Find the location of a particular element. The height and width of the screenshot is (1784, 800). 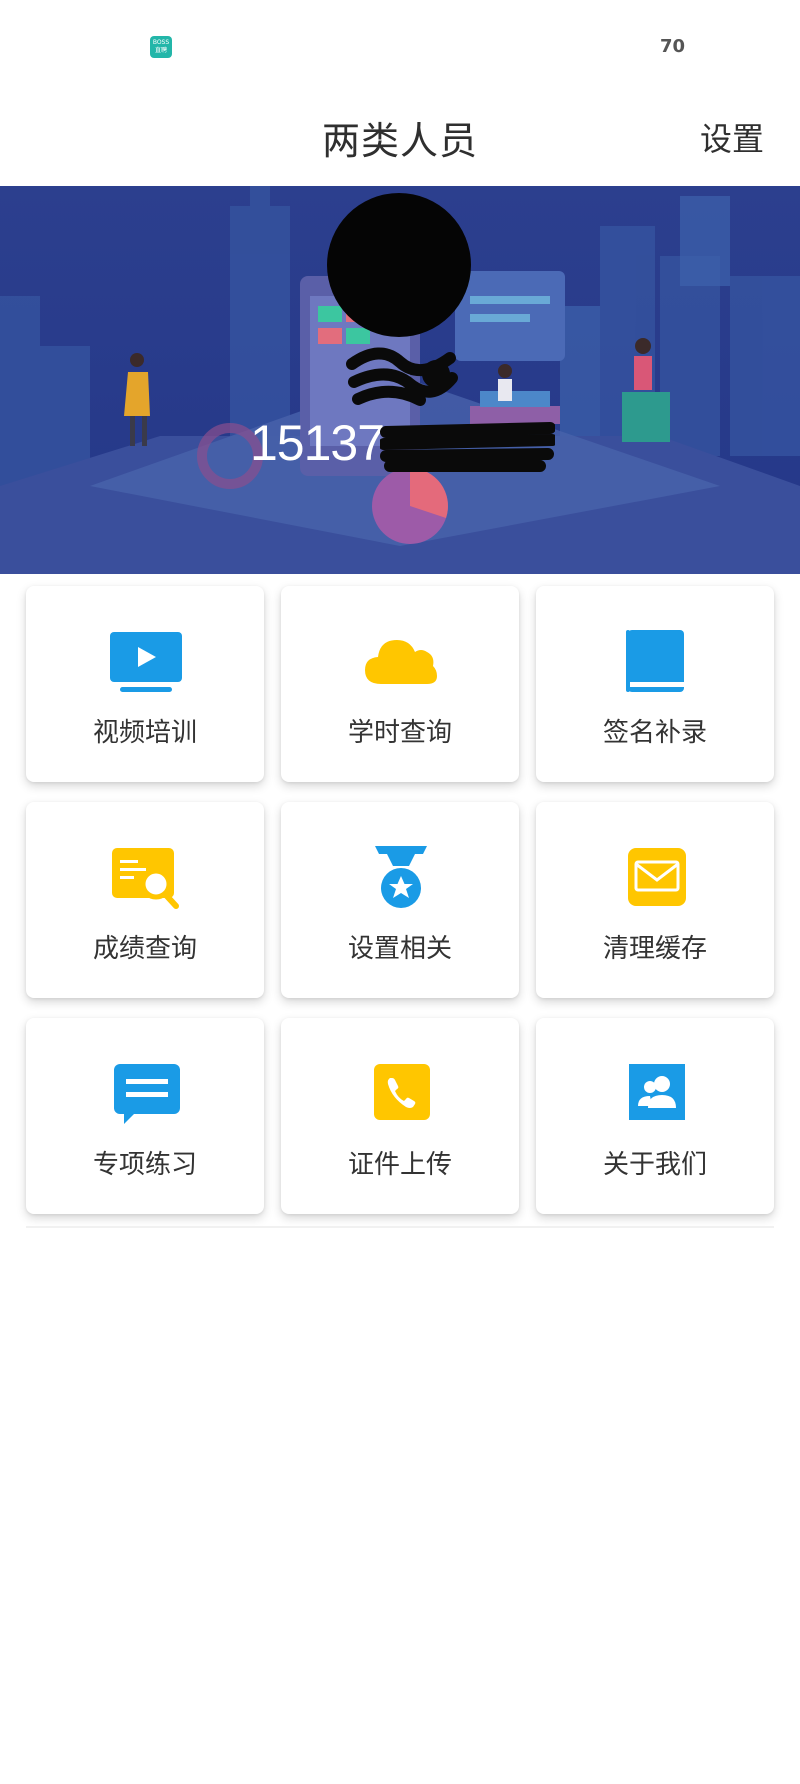

boss-app-icon: BOSS 直聘 is located at coordinates (161, 47).